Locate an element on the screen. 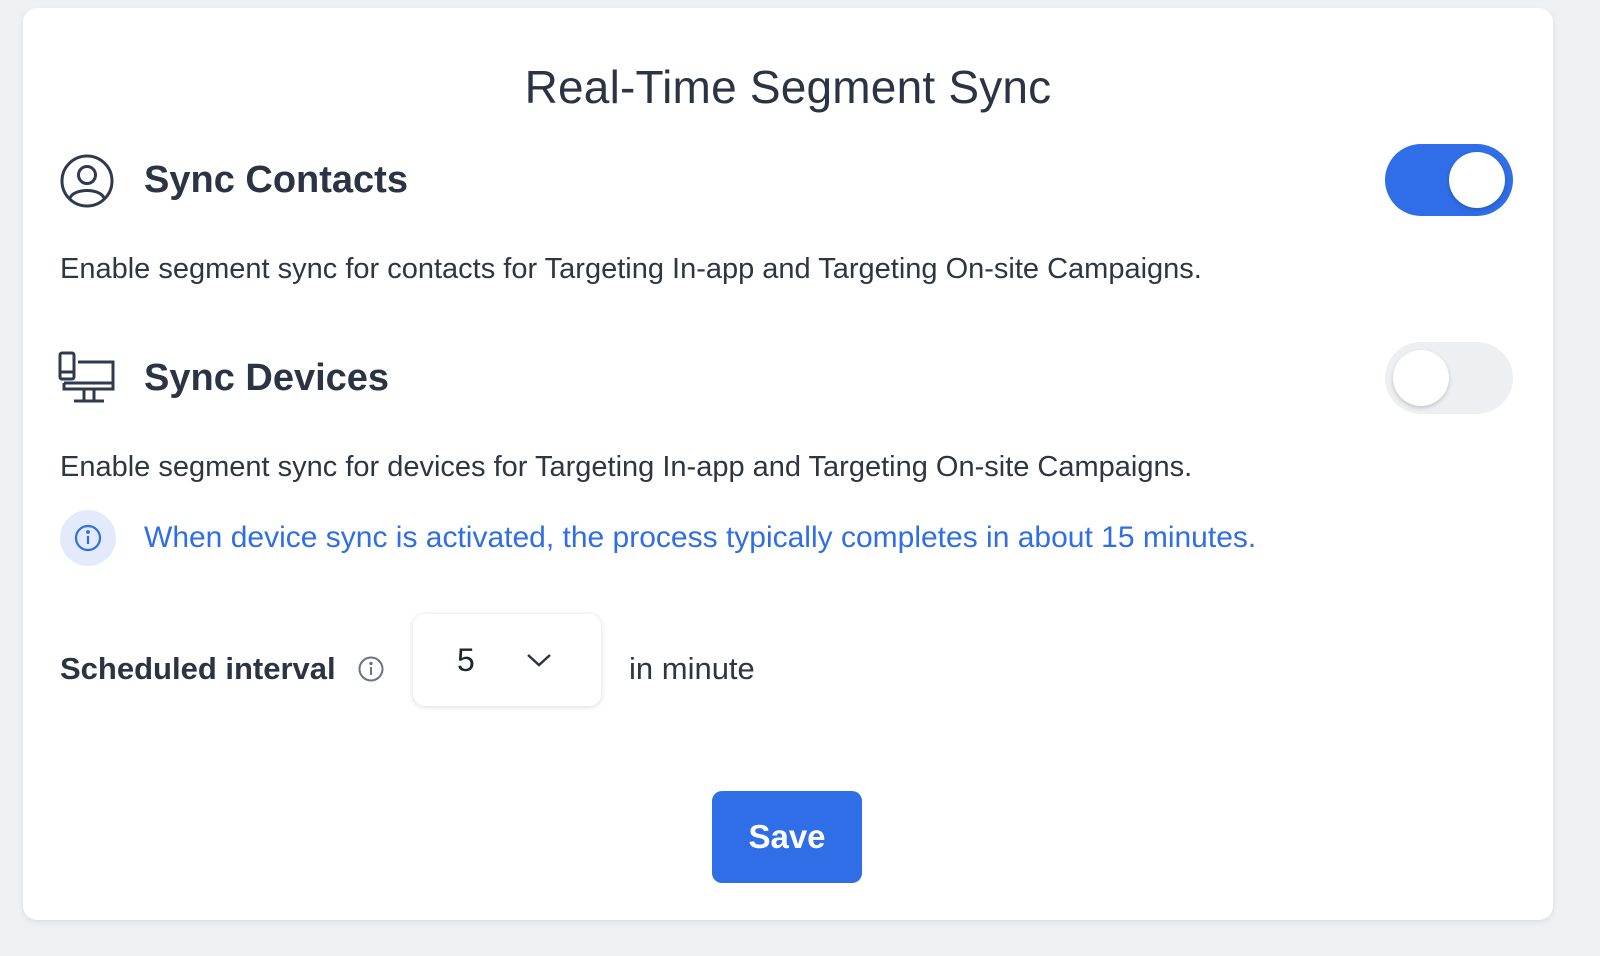 The image size is (1600, 956). sync-devices-toggle is located at coordinates (1449, 378).